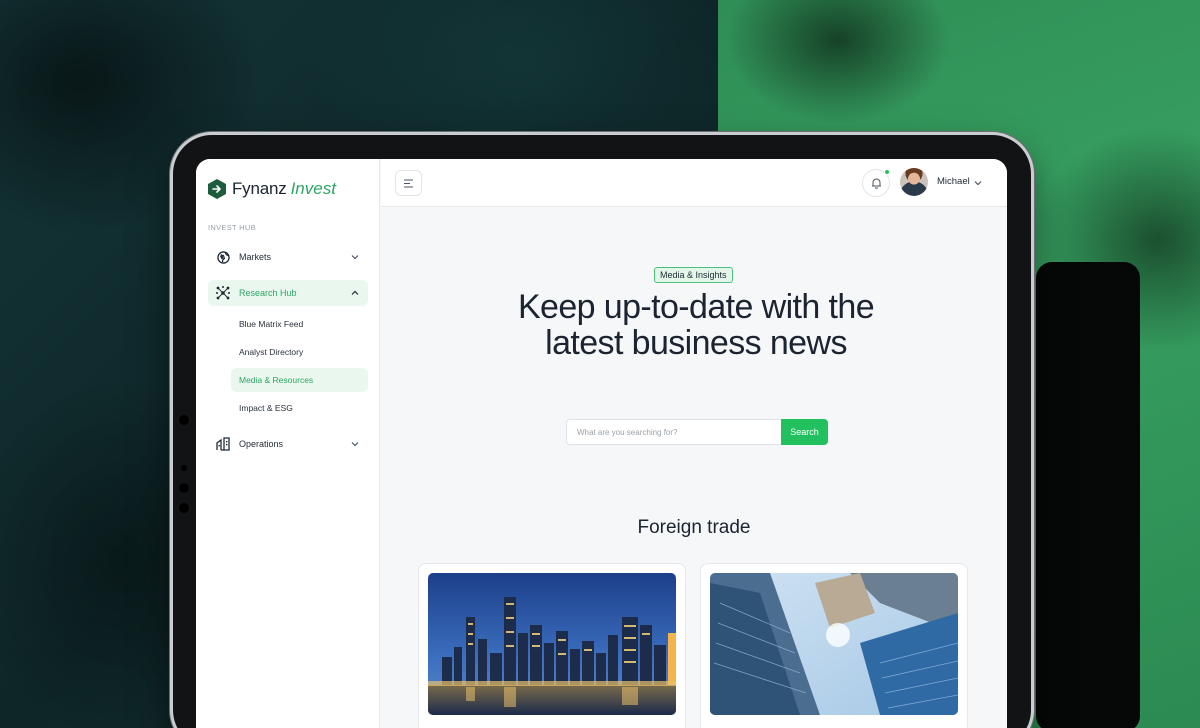 The image size is (1200, 728). I want to click on sidebar-subitem-media-resources: Media & Resources, so click(299, 380).